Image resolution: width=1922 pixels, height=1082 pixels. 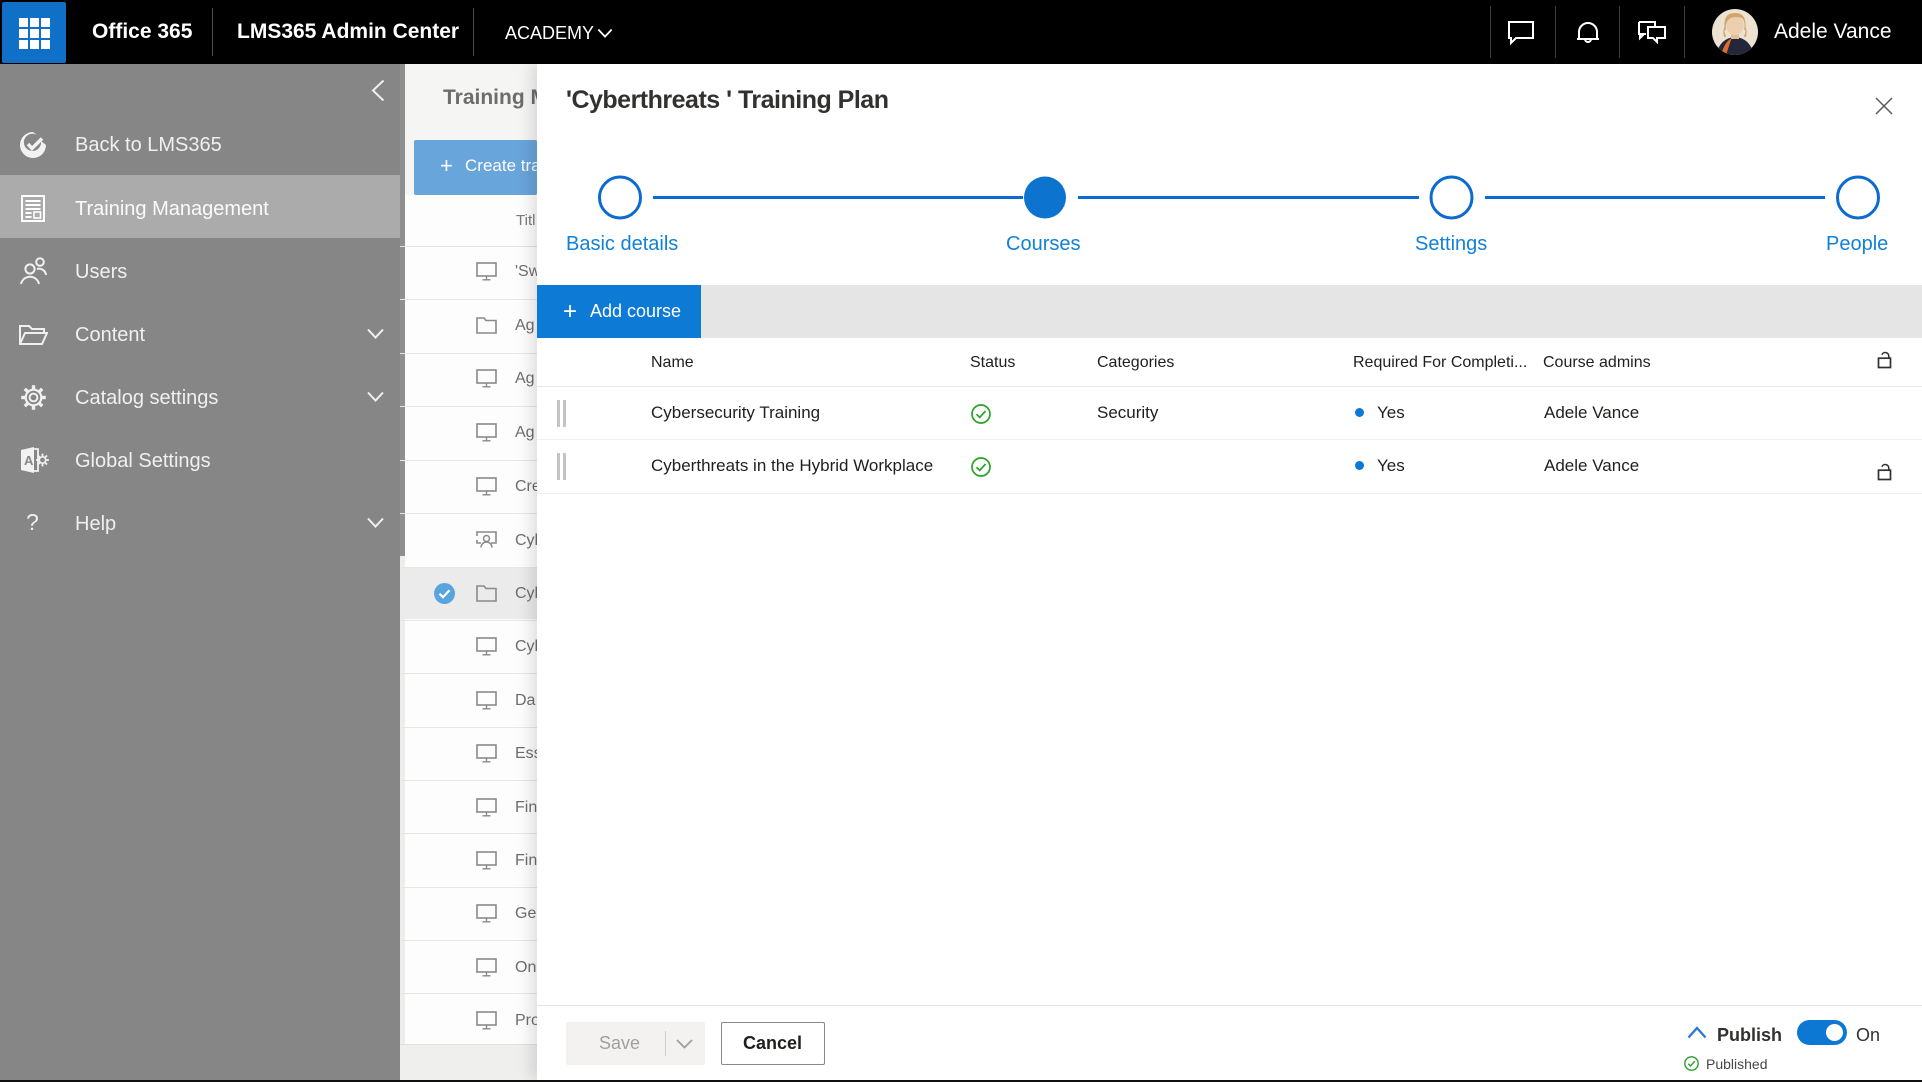 I want to click on svg-text: A, so click(x=29, y=460).